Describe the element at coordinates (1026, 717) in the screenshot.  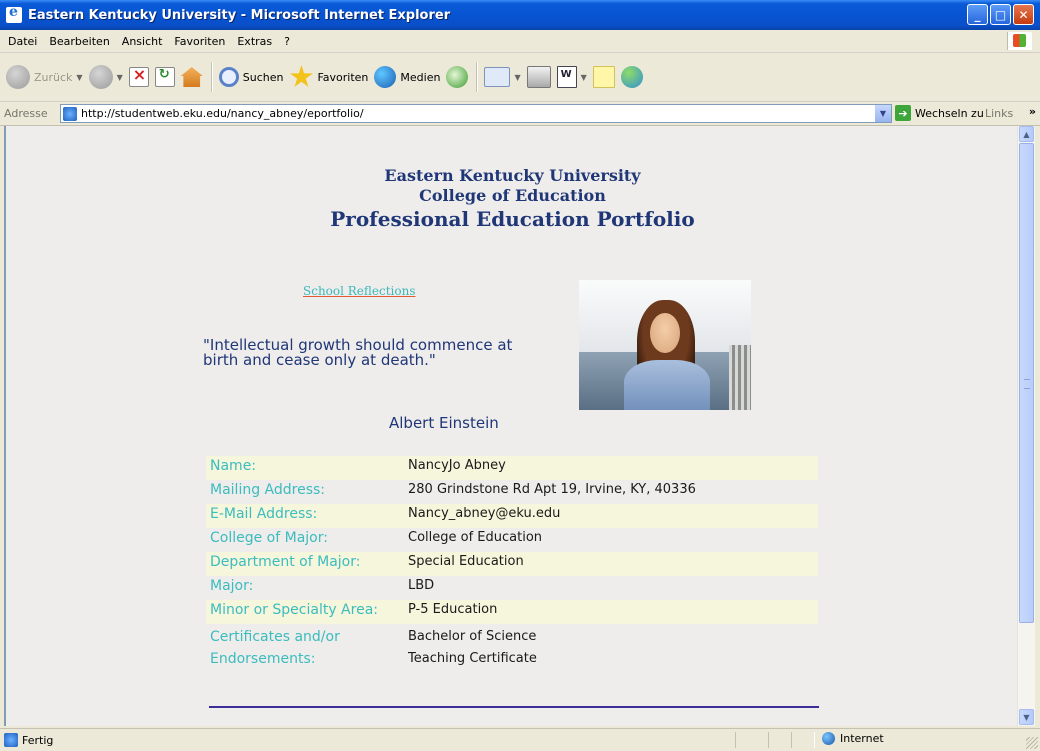
I see `scroll-down-button: ▼` at that location.